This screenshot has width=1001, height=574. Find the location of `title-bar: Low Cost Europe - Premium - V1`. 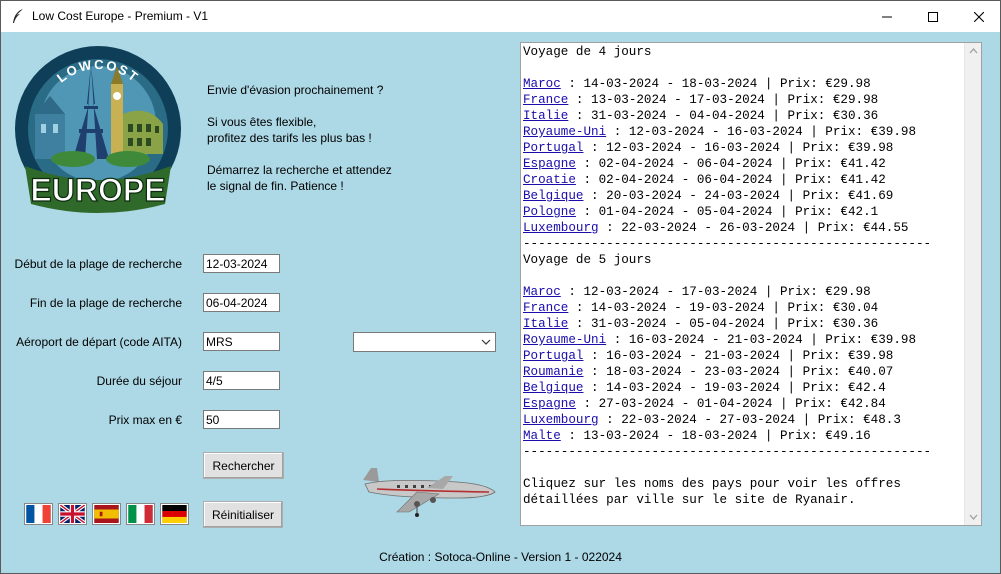

title-bar: Low Cost Europe - Premium - V1 is located at coordinates (500, 16).